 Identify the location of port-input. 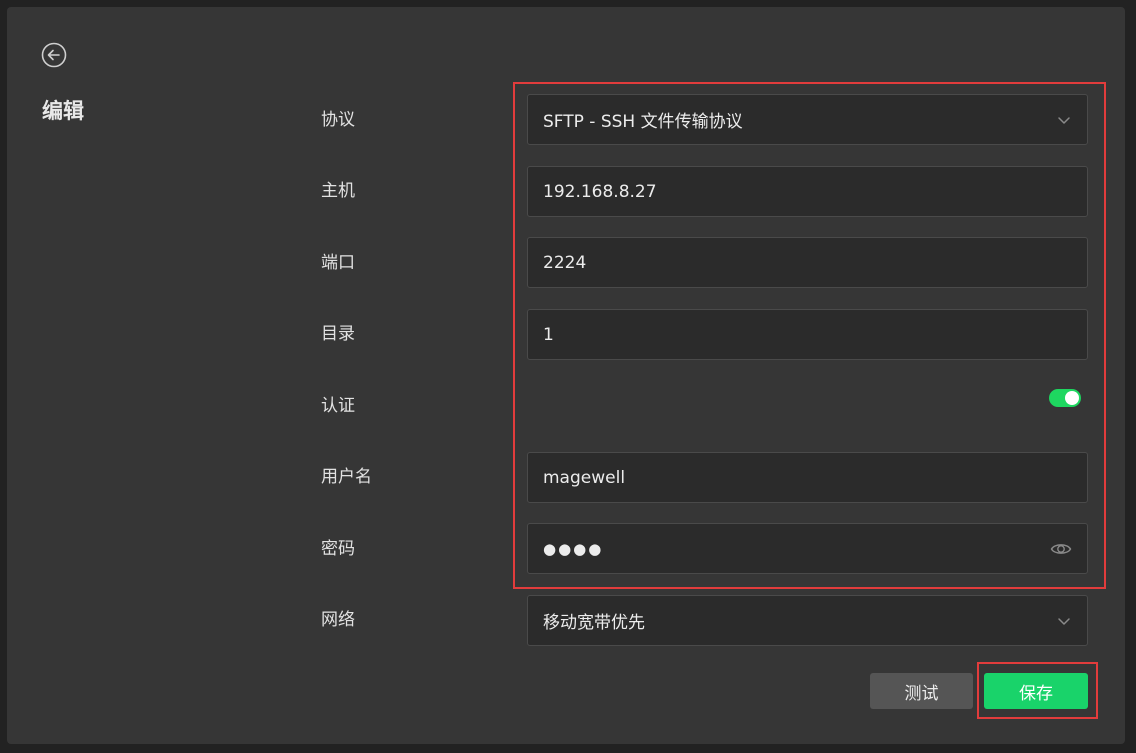
(807, 262).